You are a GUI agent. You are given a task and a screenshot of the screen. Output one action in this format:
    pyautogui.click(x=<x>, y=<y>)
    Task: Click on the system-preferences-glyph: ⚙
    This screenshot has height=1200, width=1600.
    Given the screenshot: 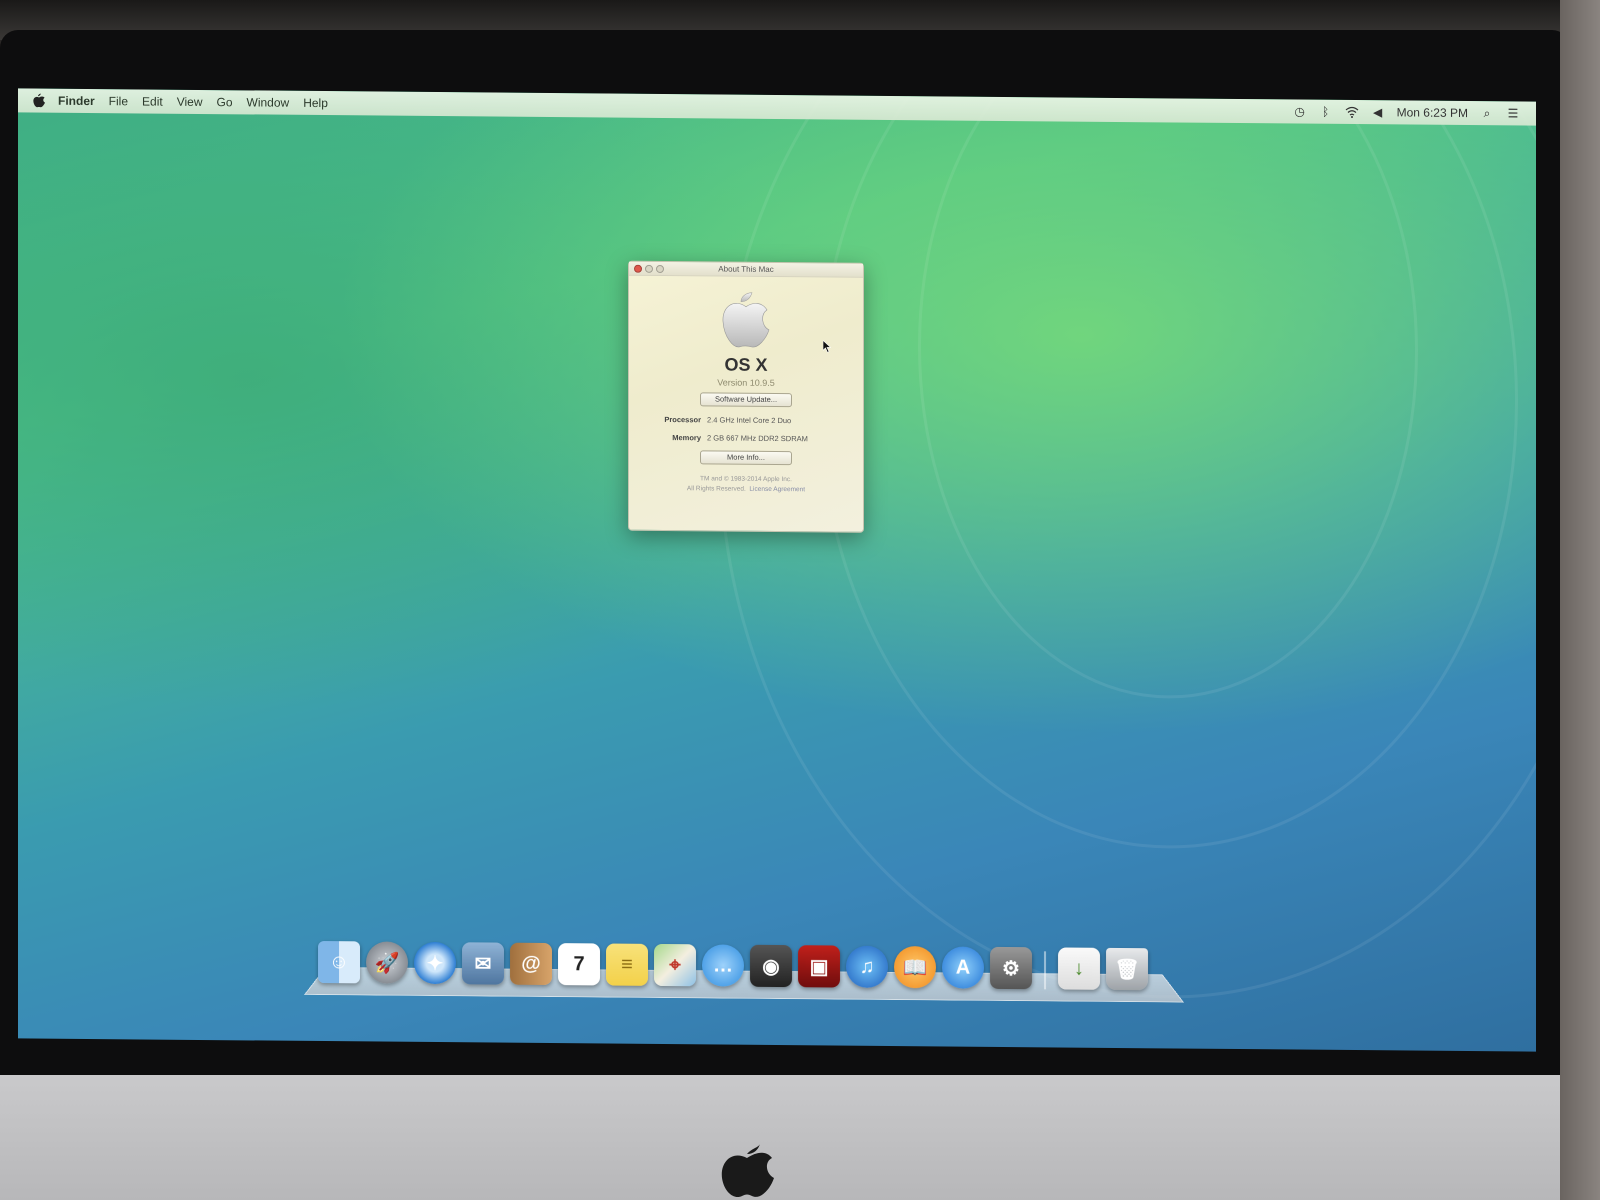 What is the action you would take?
    pyautogui.click(x=1011, y=968)
    